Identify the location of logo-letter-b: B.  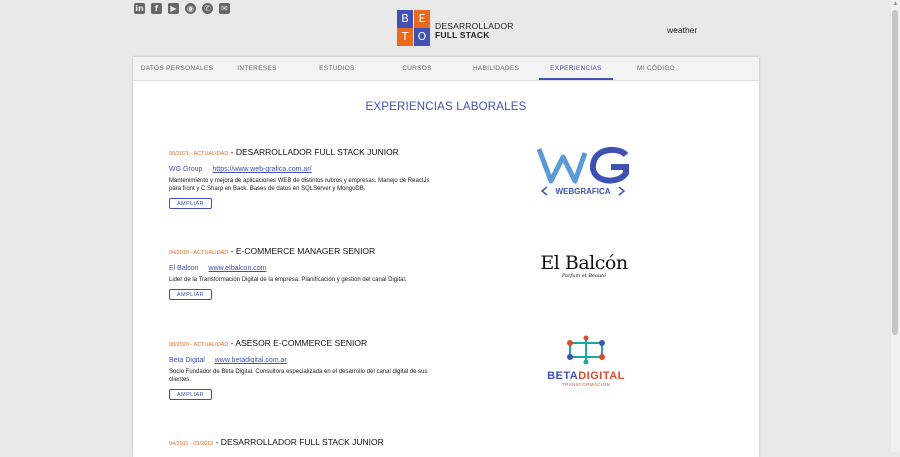
(405, 19).